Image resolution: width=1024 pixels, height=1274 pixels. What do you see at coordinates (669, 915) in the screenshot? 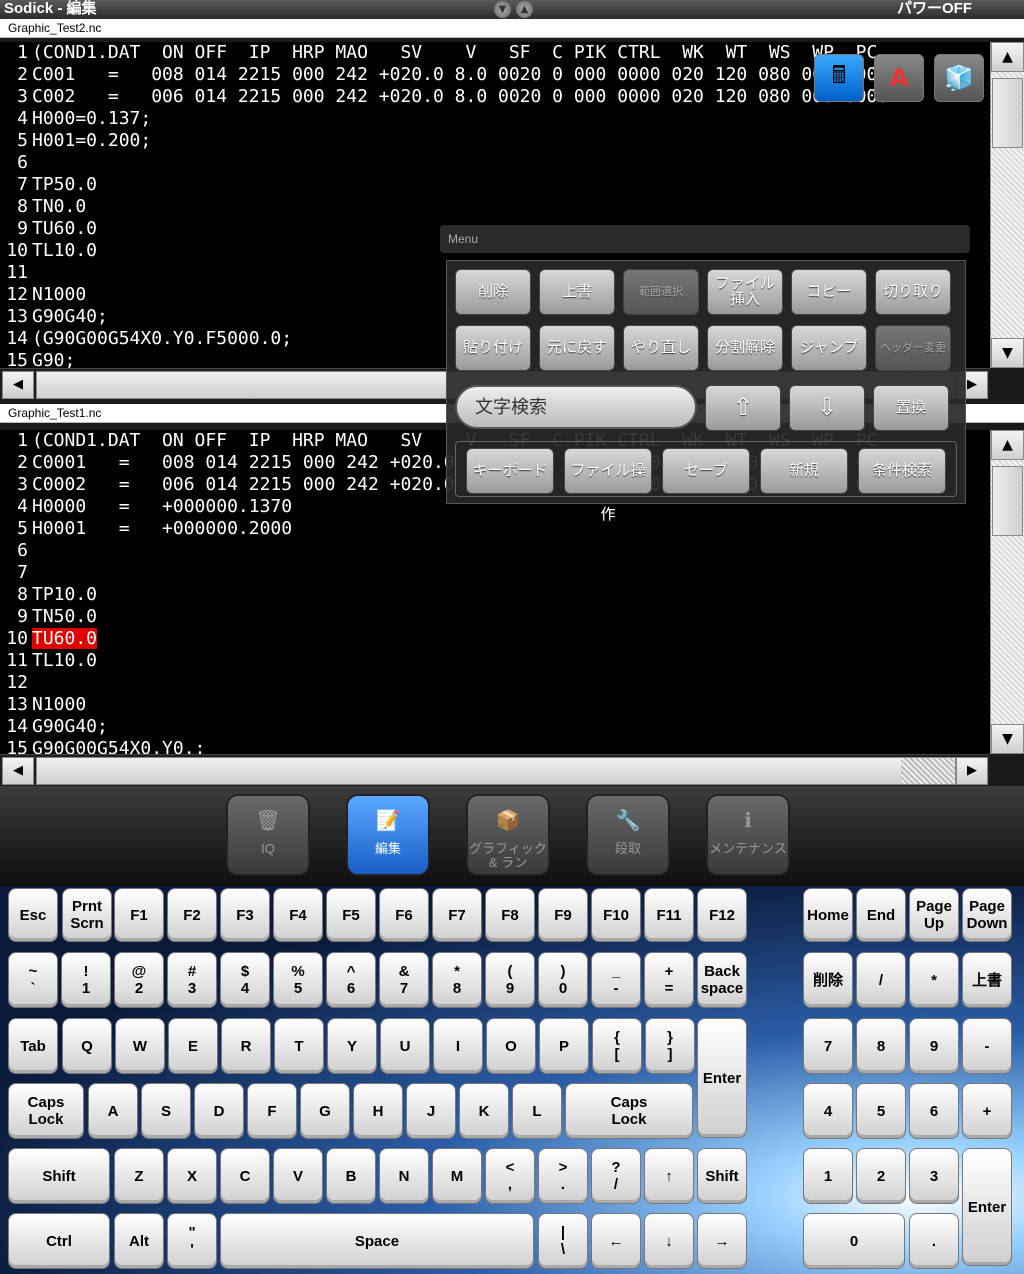
I see `key-f11: F11` at bounding box center [669, 915].